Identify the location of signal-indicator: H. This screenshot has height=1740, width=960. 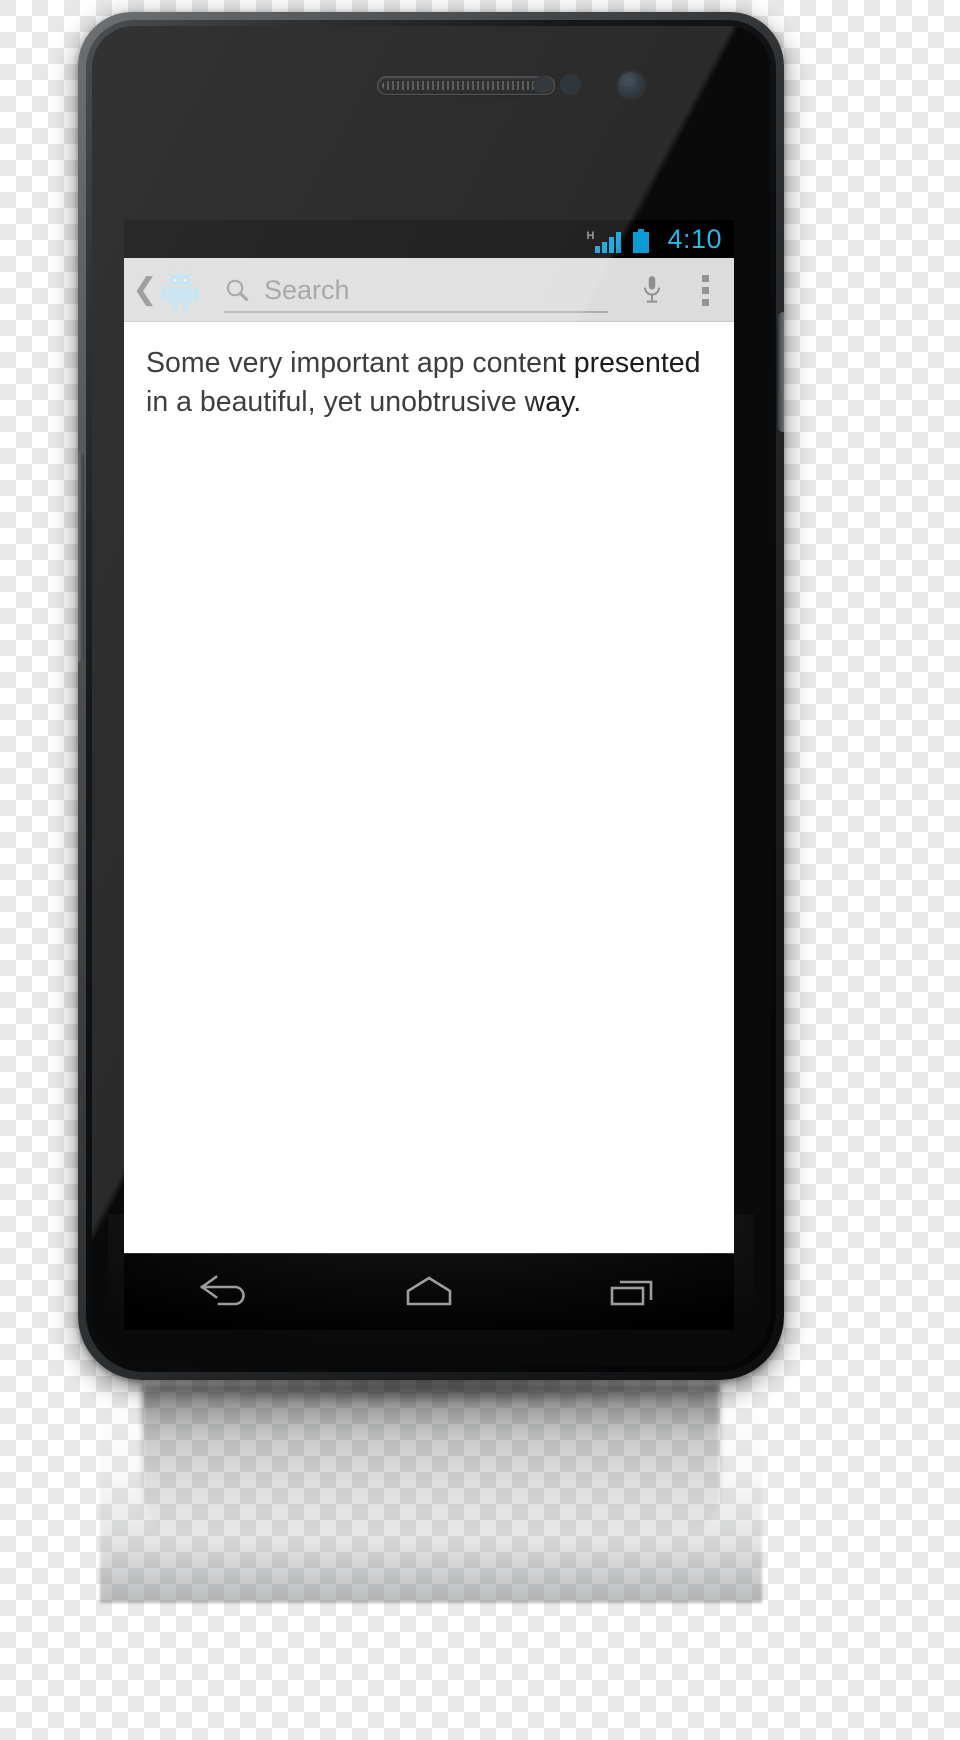
(604, 241).